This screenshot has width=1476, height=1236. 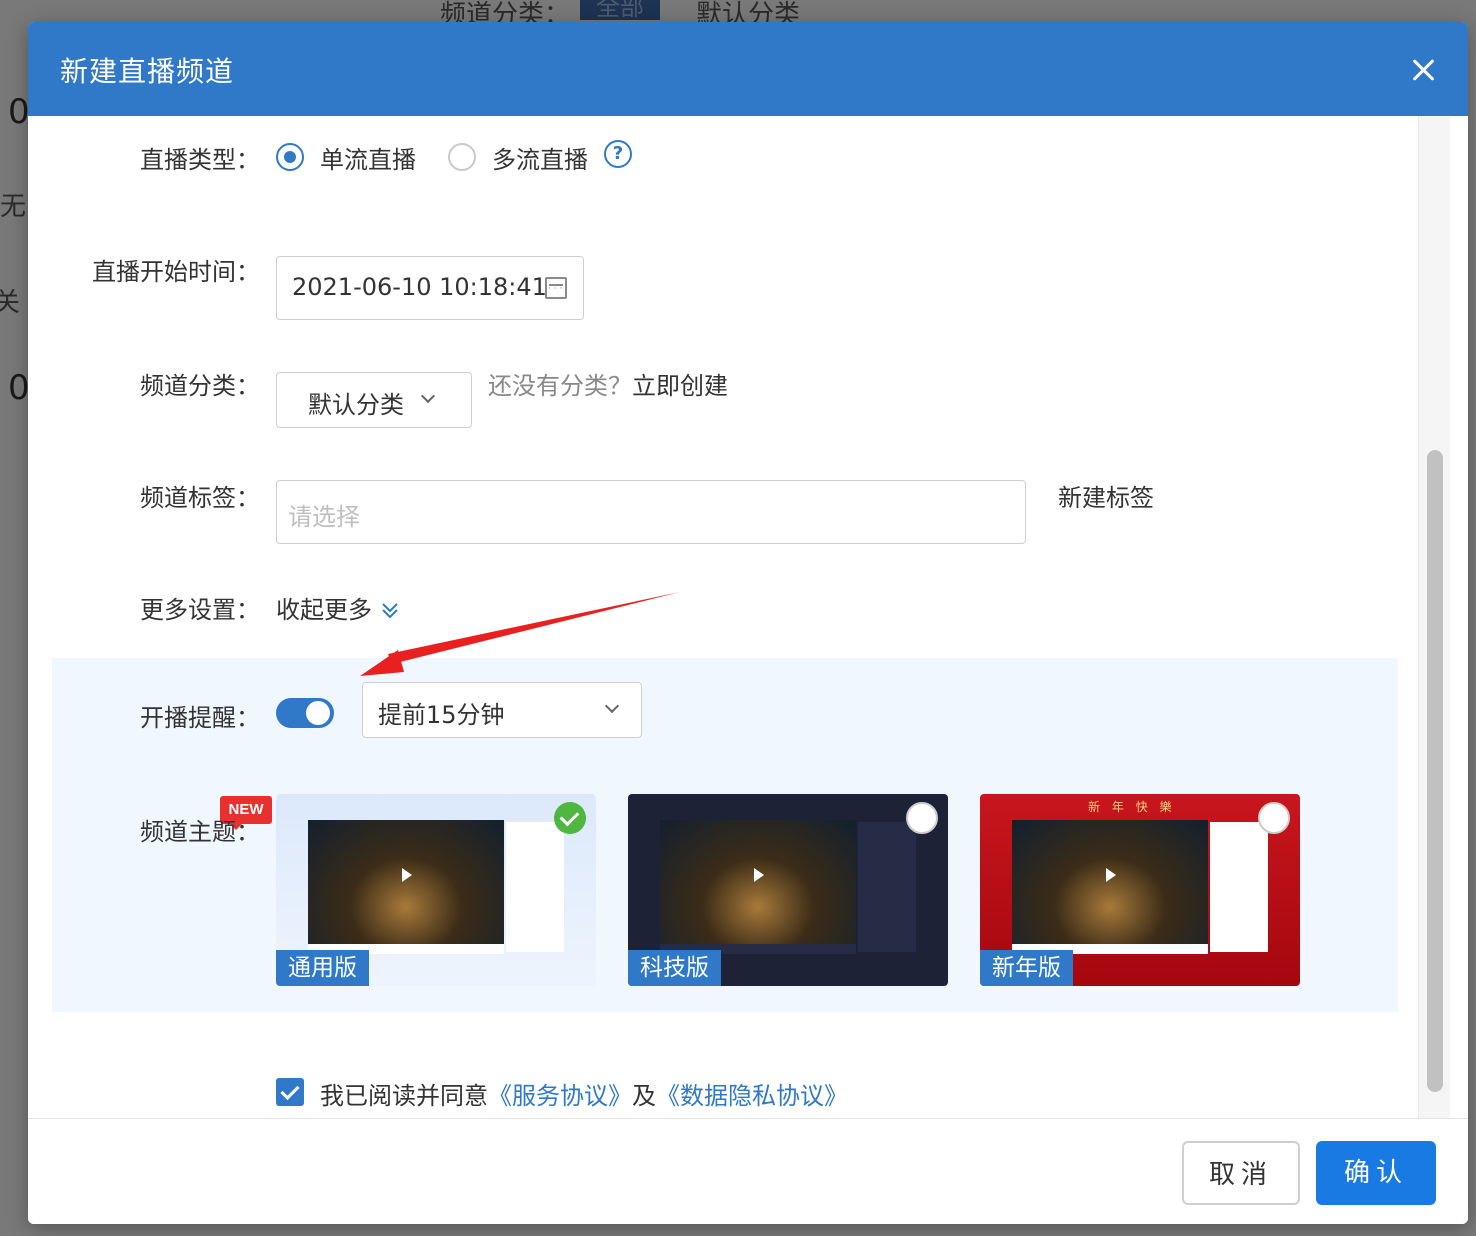 What do you see at coordinates (1141, 807) in the screenshot?
I see `newyear-char: 快` at bounding box center [1141, 807].